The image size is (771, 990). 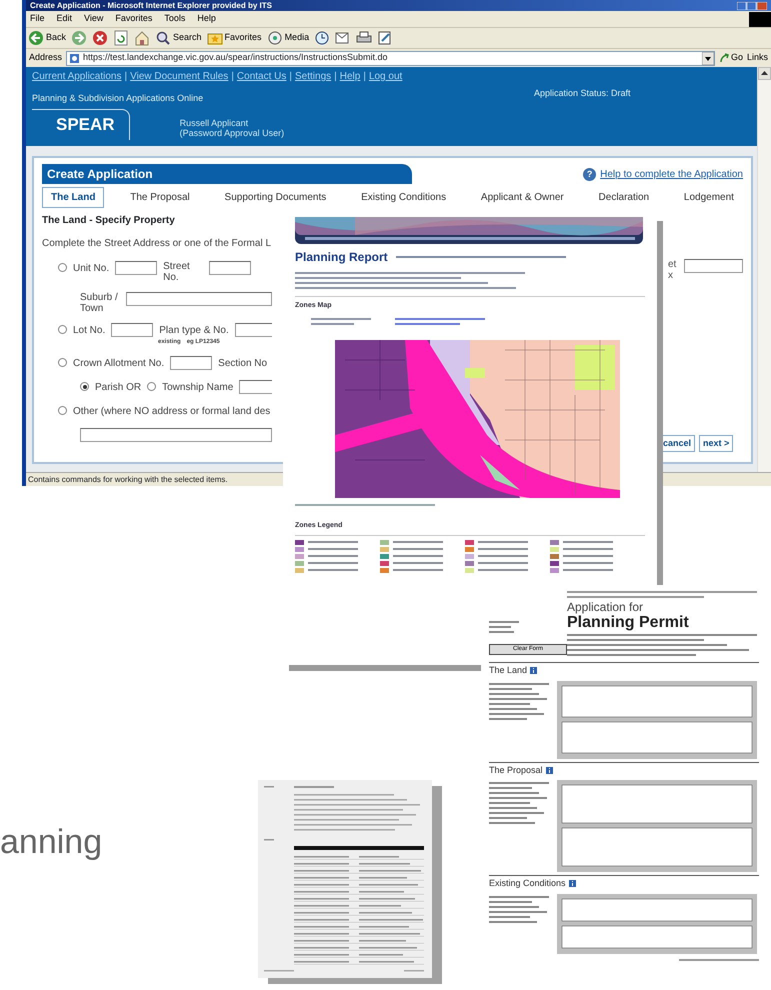 What do you see at coordinates (118, 364) in the screenshot?
I see `field-label: Crown Allotment No.` at bounding box center [118, 364].